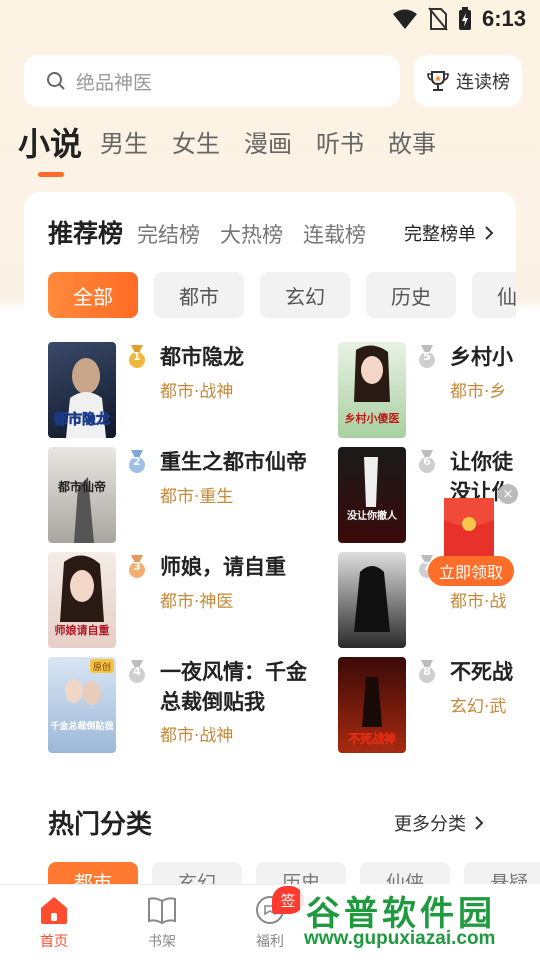 The height and width of the screenshot is (960, 540). Describe the element at coordinates (54, 942) in the screenshot. I see `nav-home-label: 首页` at that location.